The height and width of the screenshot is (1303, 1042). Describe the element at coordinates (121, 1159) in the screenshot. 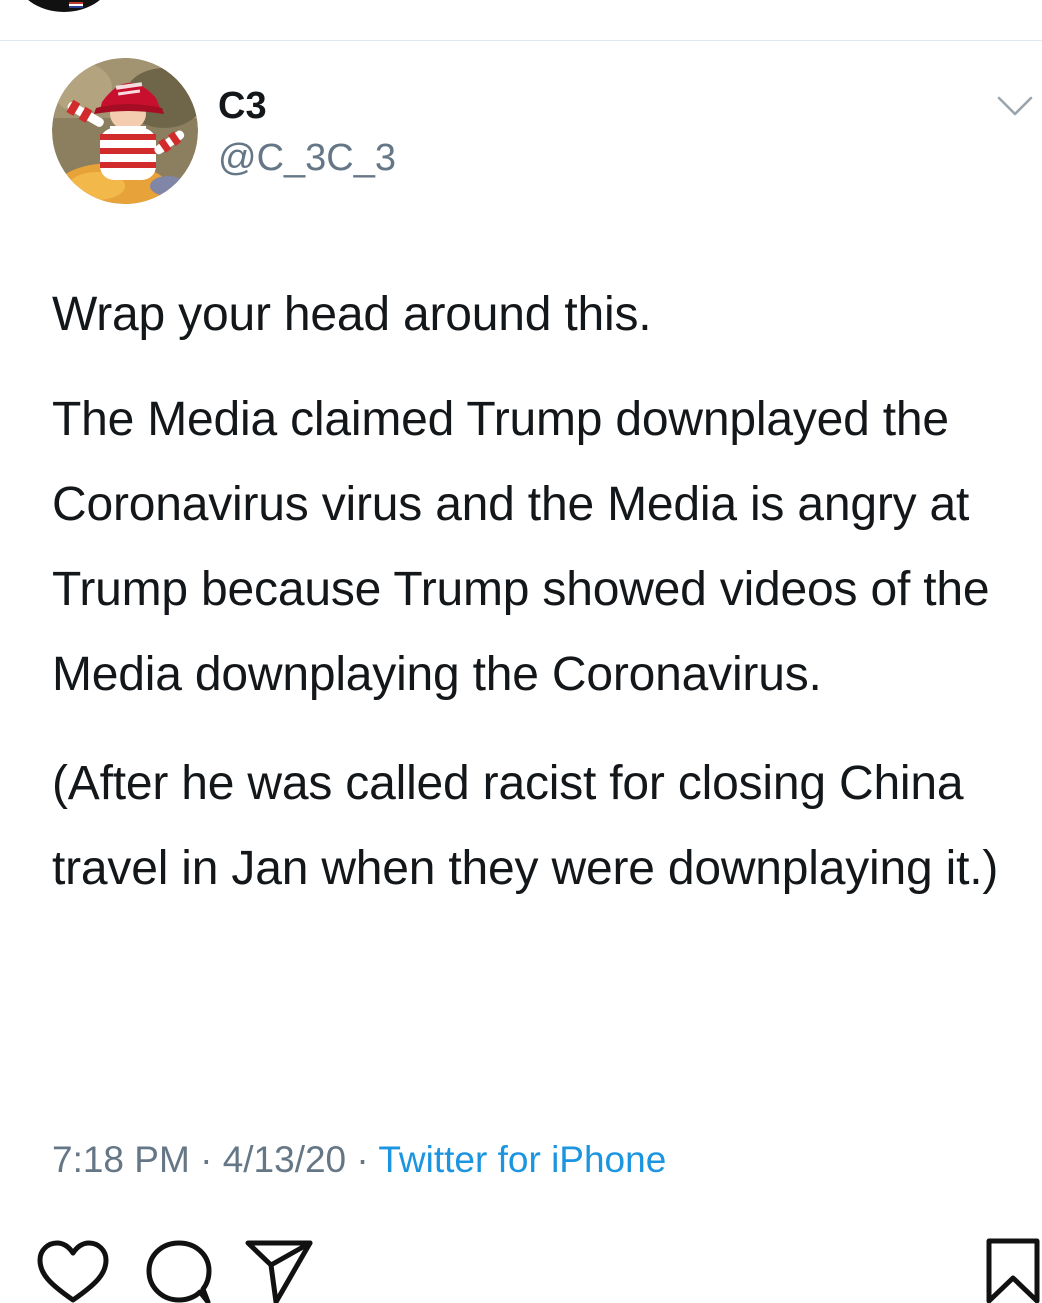

I see `tweet-time: 7:18 PM` at that location.